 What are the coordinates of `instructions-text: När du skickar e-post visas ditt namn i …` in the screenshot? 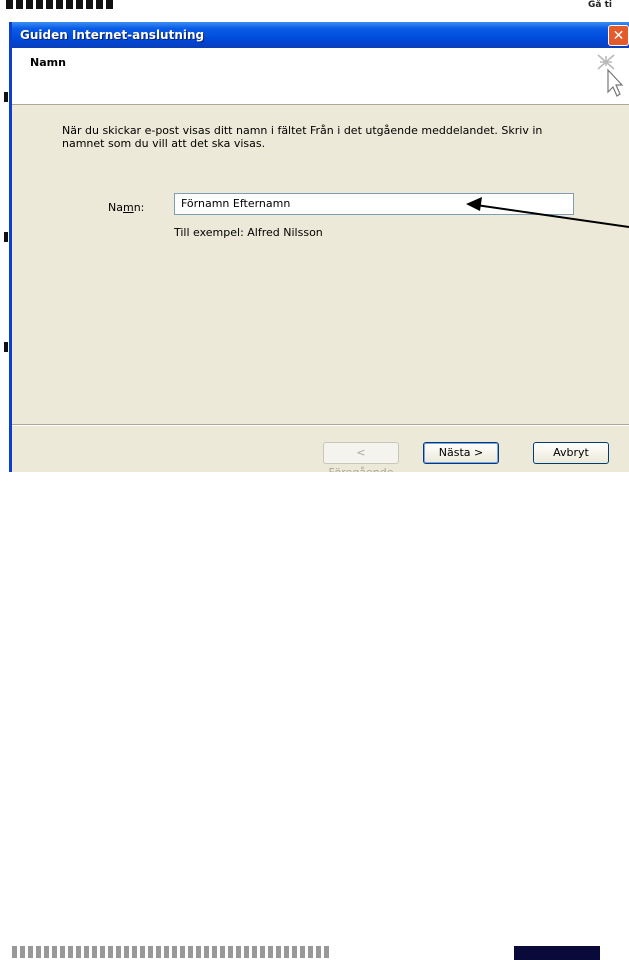 It's located at (302, 137).